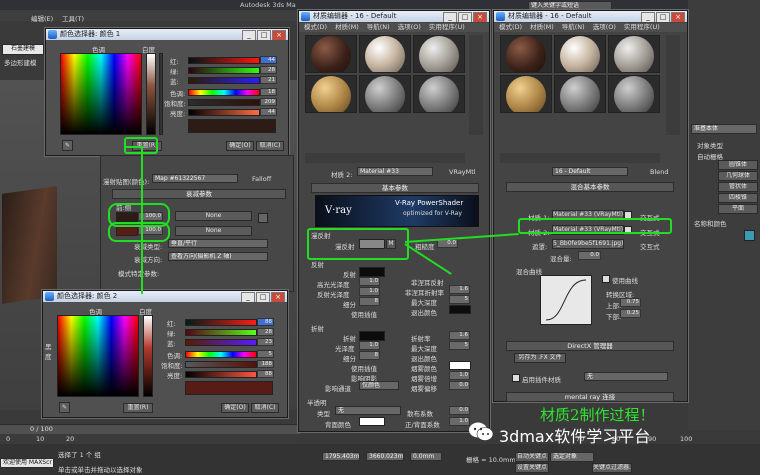 This screenshot has width=760, height=475. I want to click on sat-value: 188, so click(265, 364).